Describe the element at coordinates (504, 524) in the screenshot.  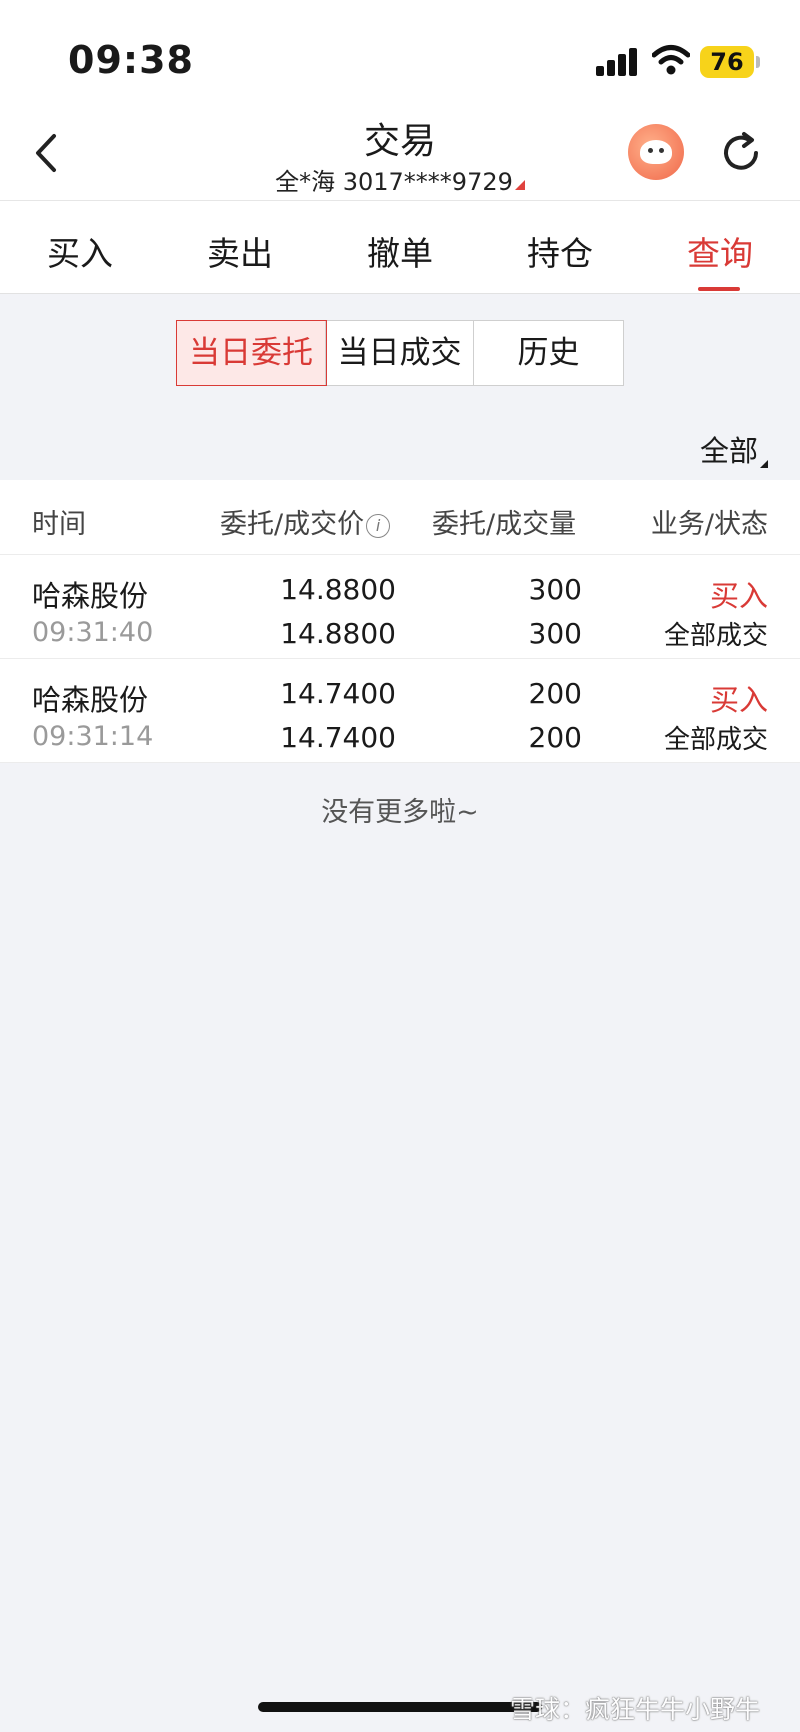
I see `header-qty: 委托/成交量` at that location.